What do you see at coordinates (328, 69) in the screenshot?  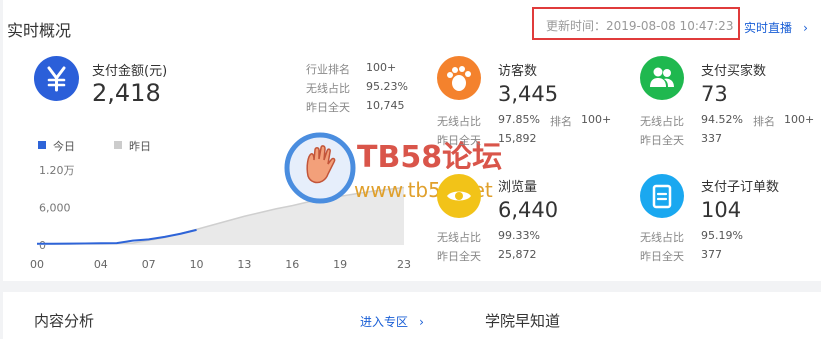 I see `industry-rank-label: 行业排名` at bounding box center [328, 69].